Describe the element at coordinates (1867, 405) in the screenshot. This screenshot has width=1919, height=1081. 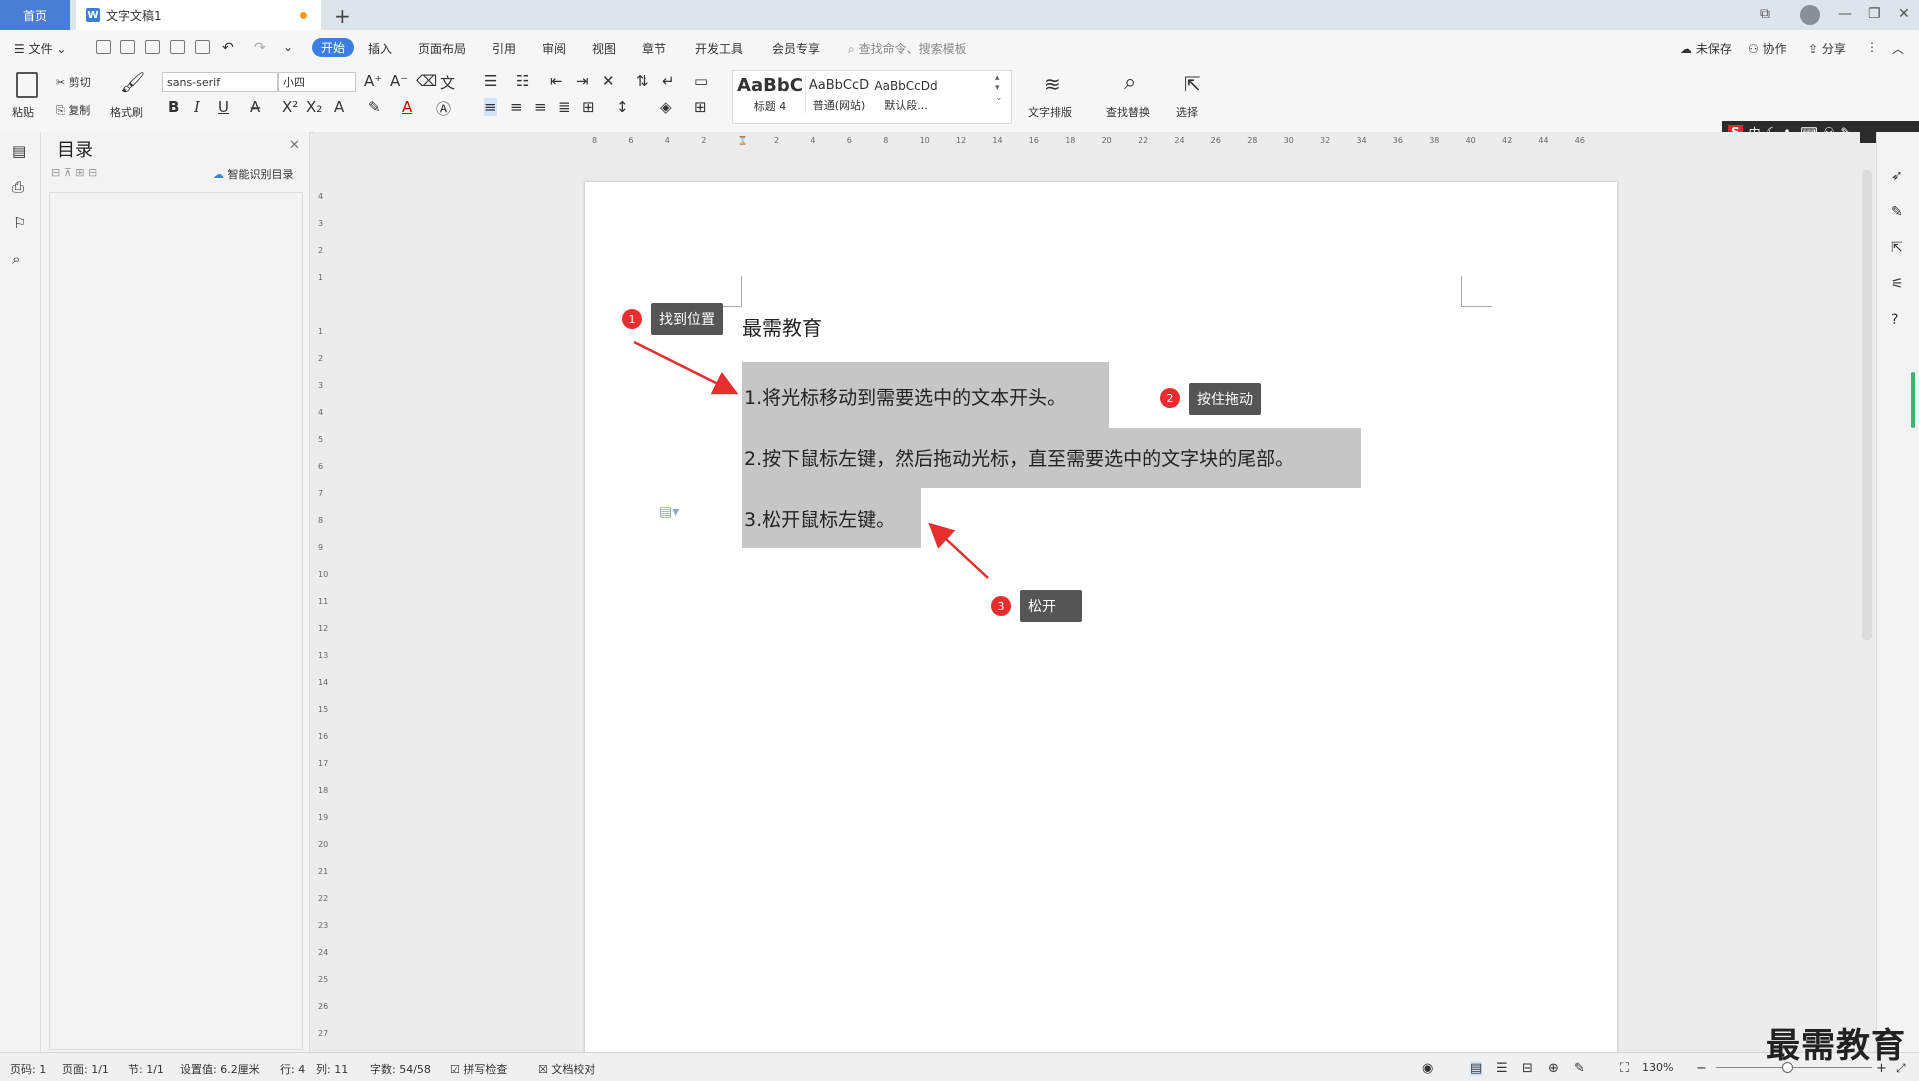
I see `vertical-scrollbar` at that location.